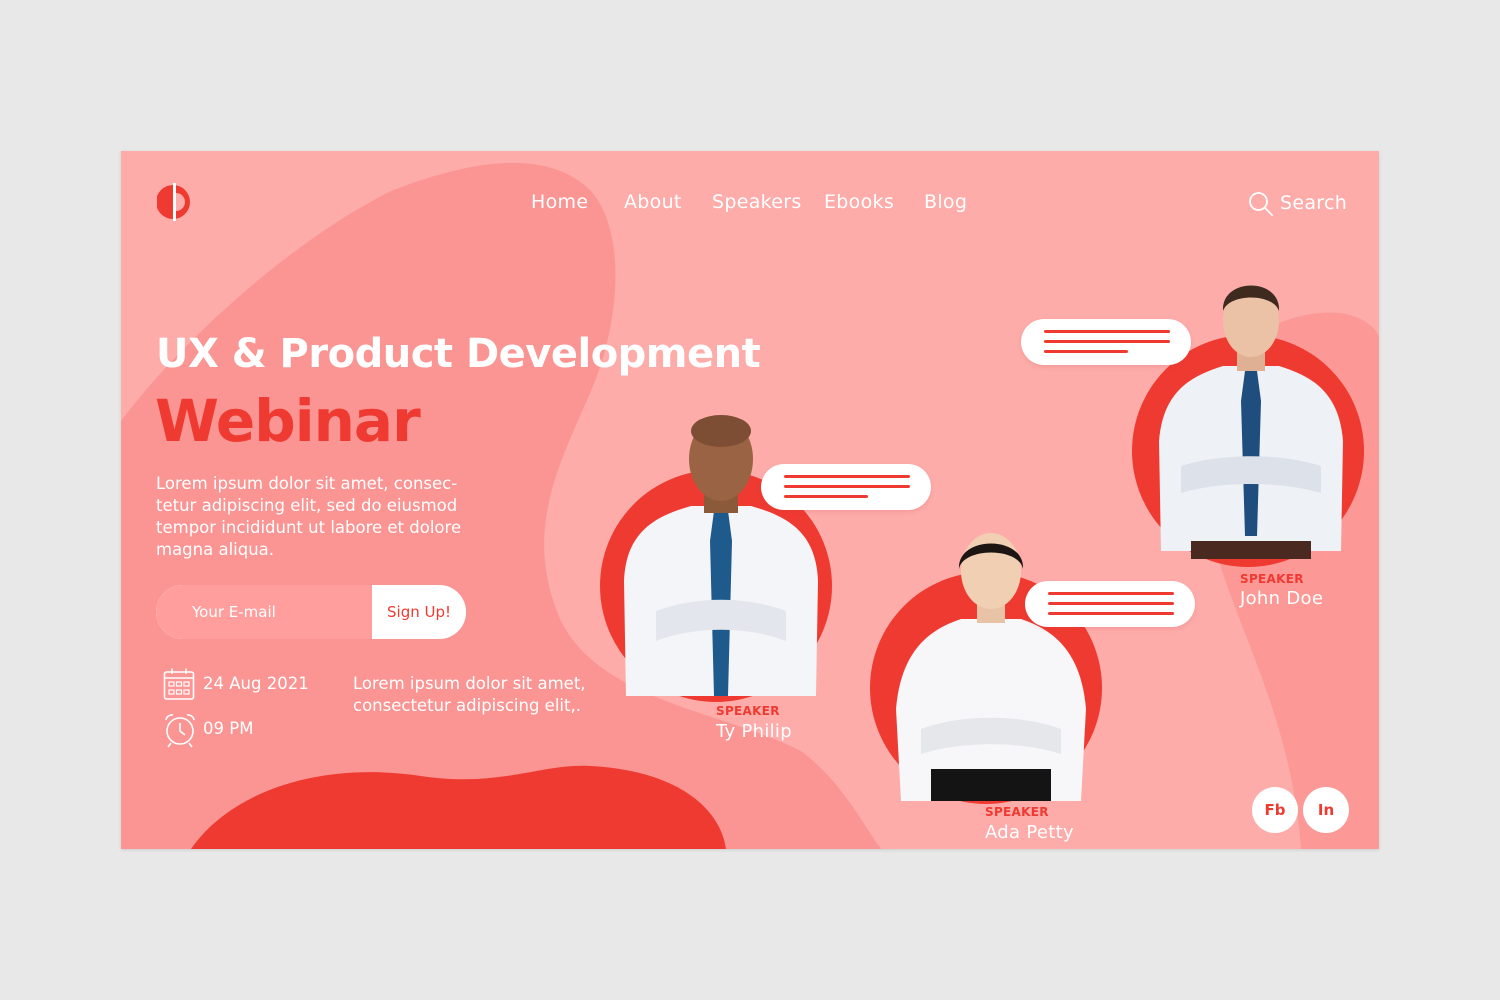 The image size is (1500, 1000). I want to click on nav-item-ebooks: Ebooks, so click(859, 202).